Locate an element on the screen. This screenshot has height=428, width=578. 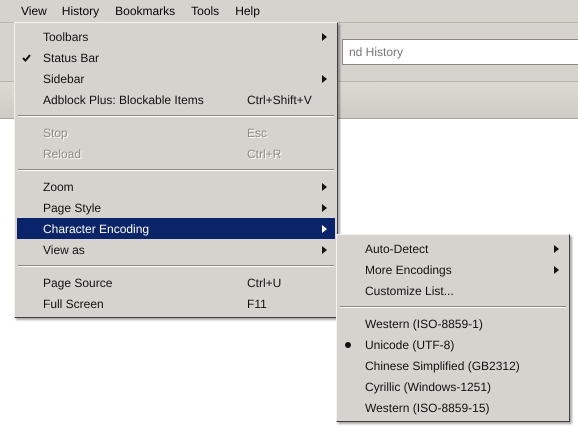
menu-item: Character Encoding is located at coordinates (176, 228).